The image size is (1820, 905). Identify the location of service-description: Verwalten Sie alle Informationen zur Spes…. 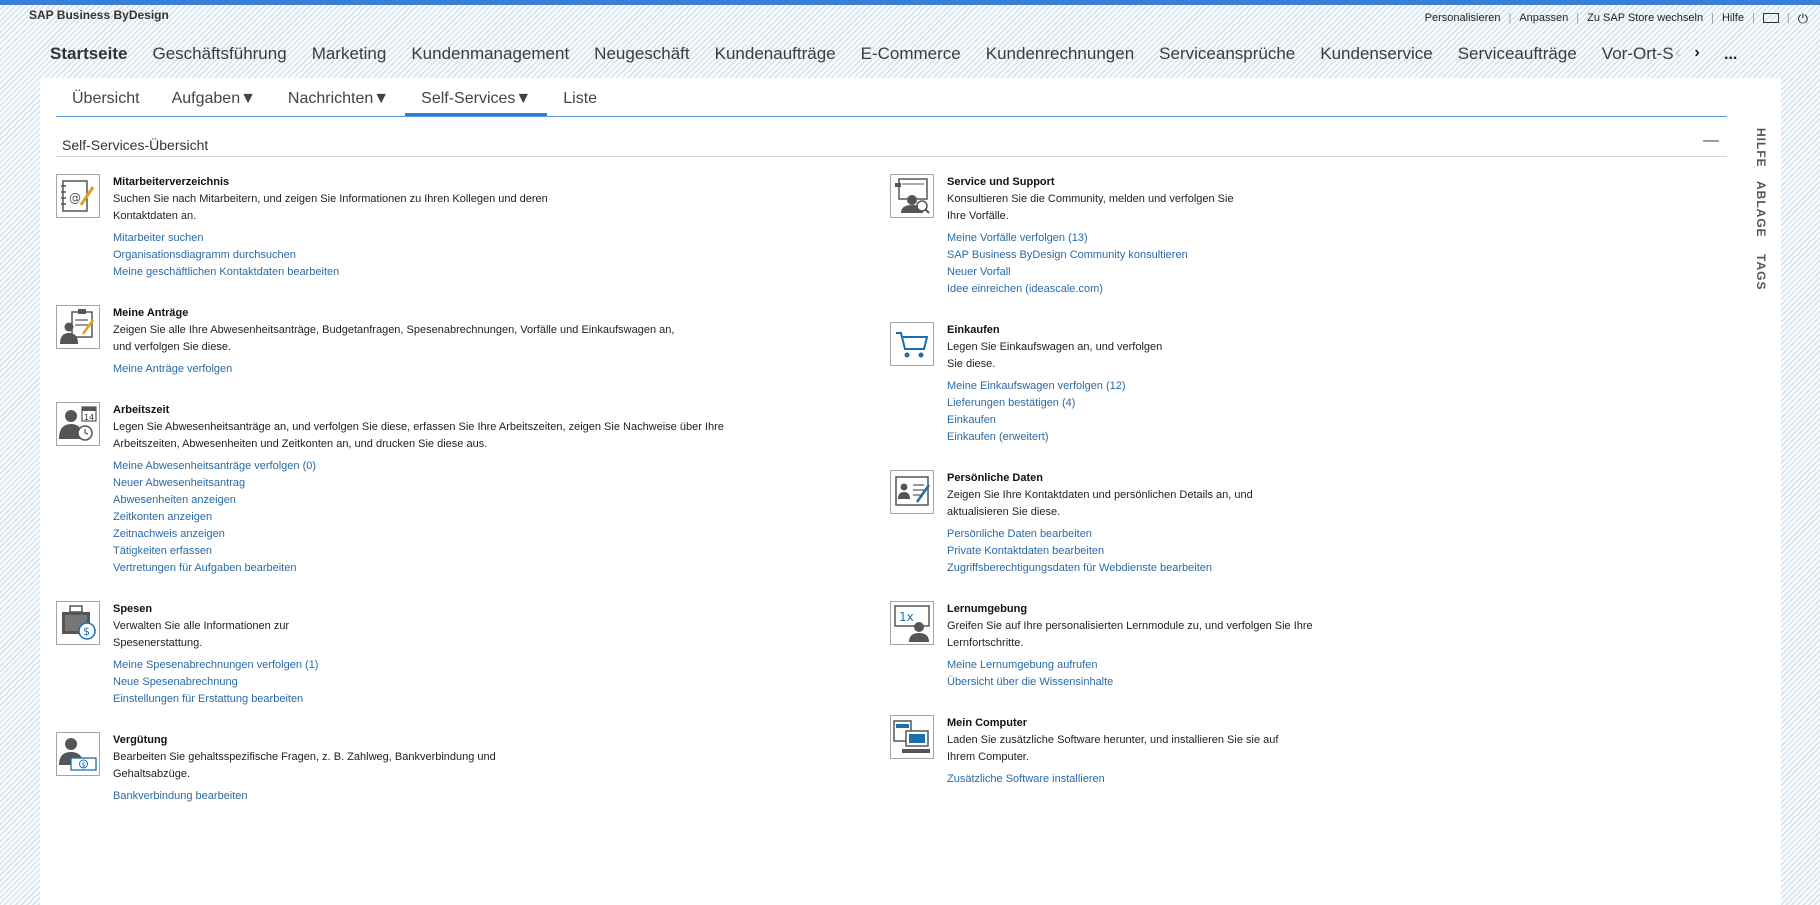
(418, 635).